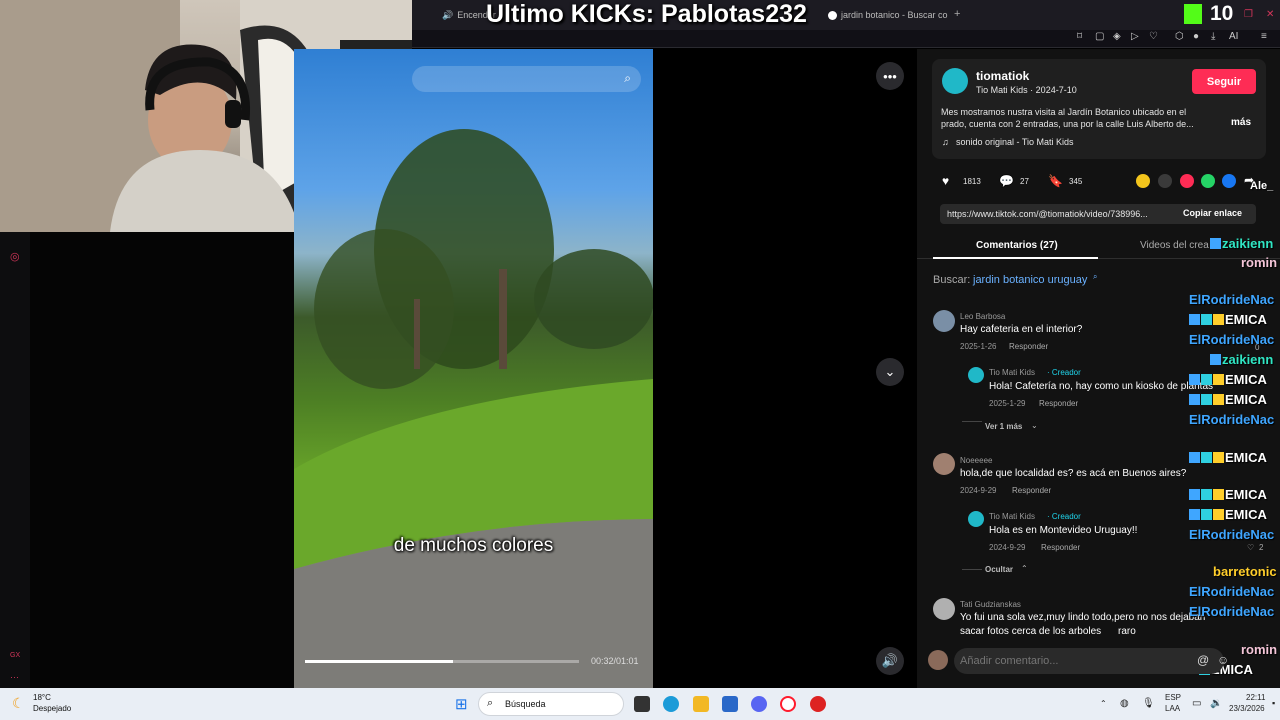 Image resolution: width=1280 pixels, height=720 pixels. I want to click on lang-line2: LAA, so click(1172, 708).